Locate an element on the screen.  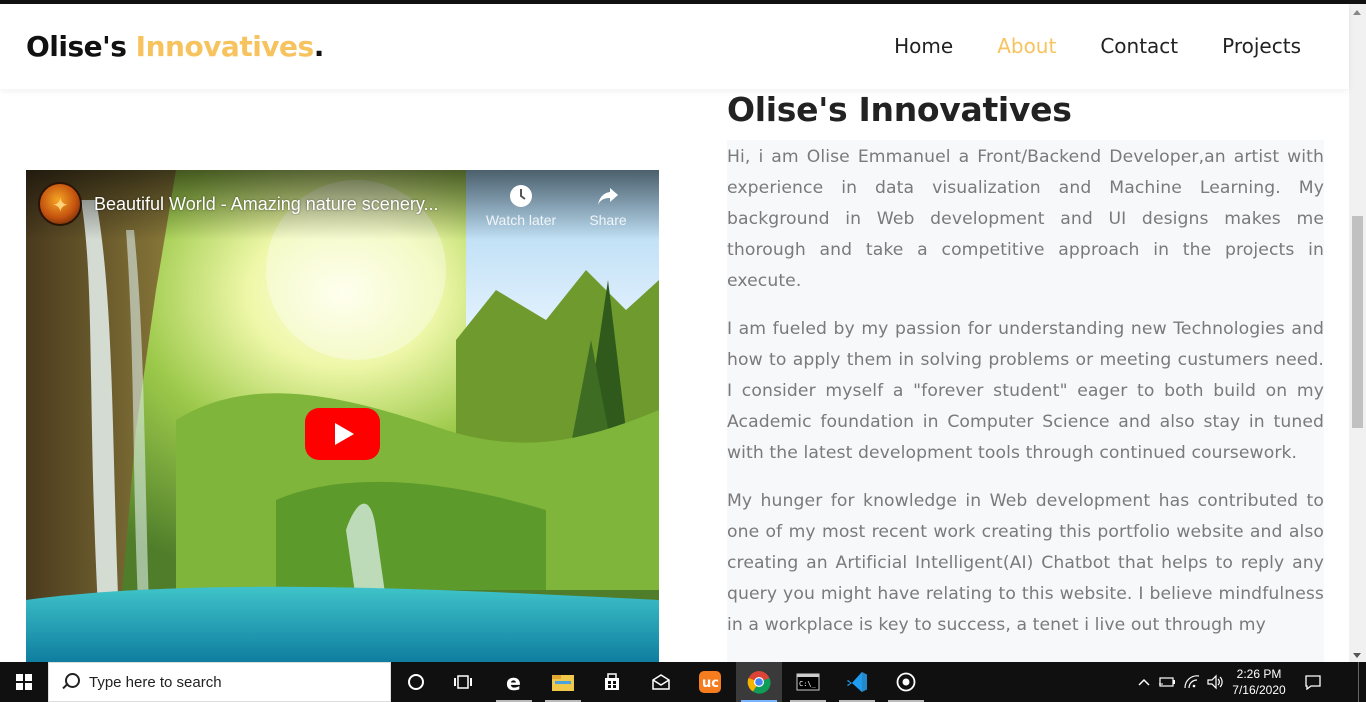
clock-date: 7/16/2020 is located at coordinates (1259, 690).